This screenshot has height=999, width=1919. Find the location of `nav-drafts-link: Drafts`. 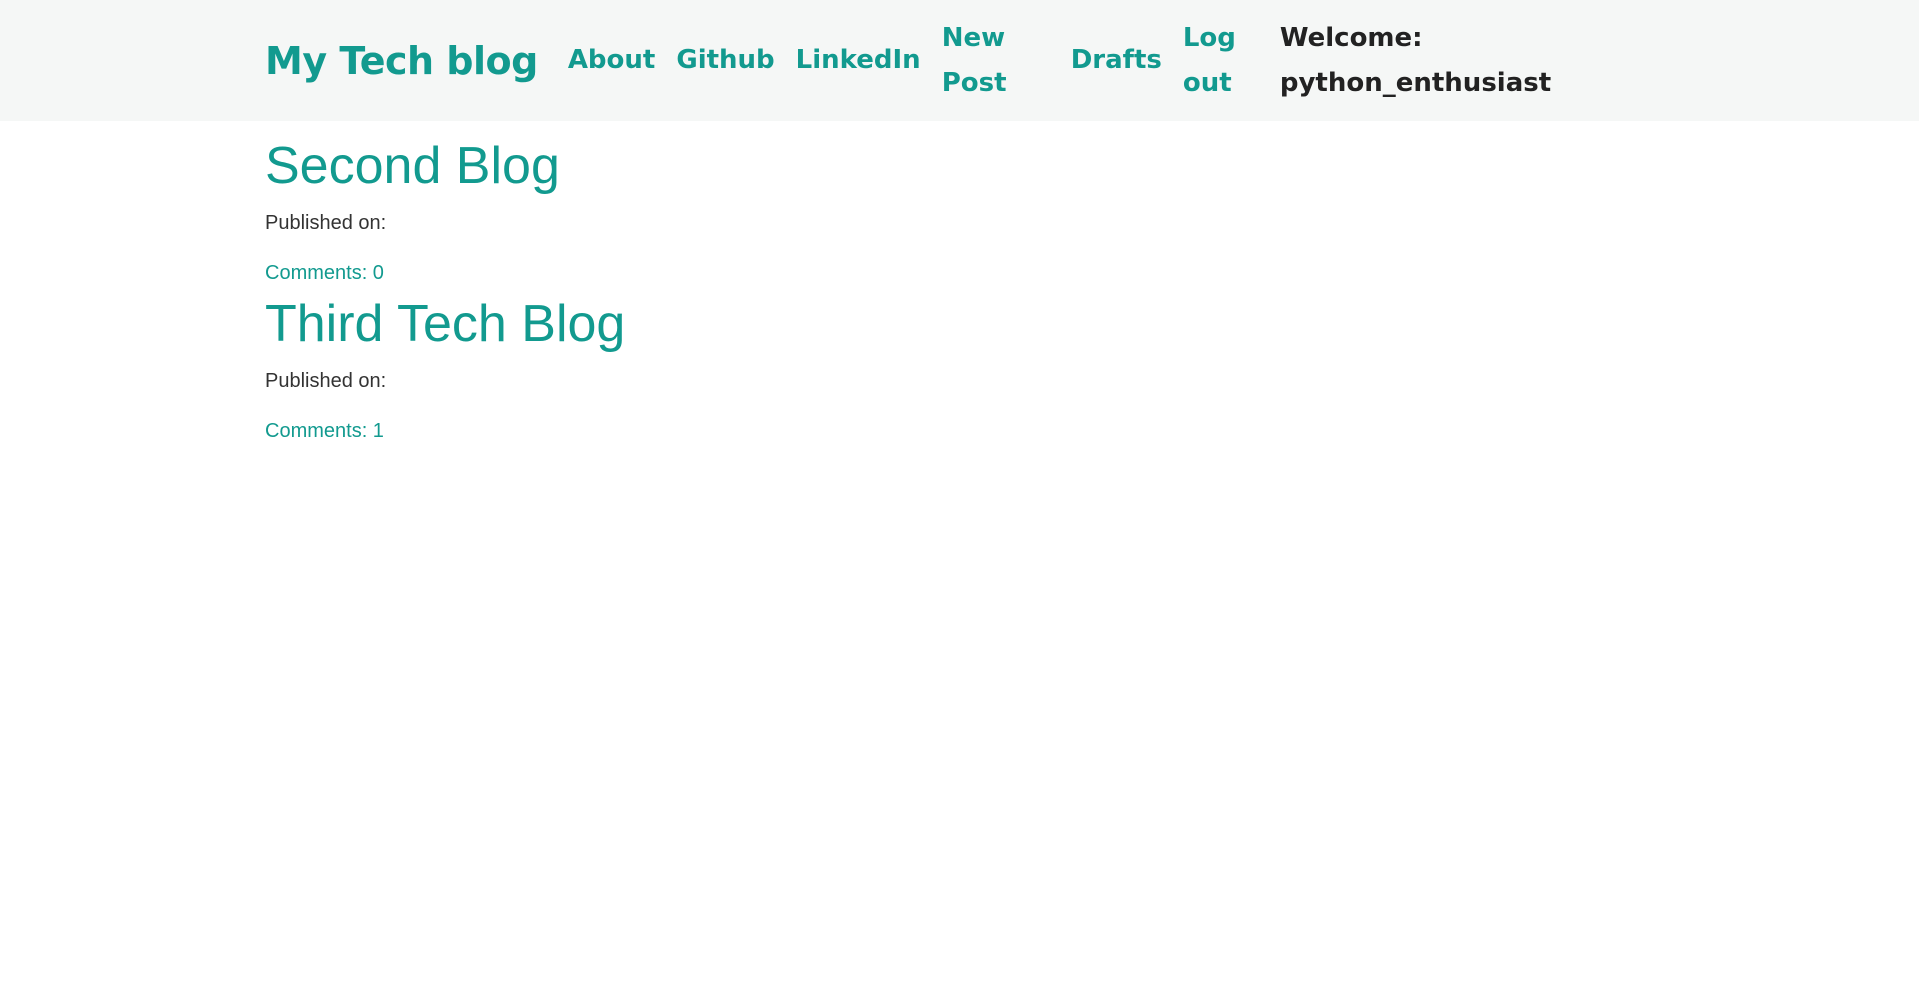

nav-drafts-link: Drafts is located at coordinates (1116, 60).